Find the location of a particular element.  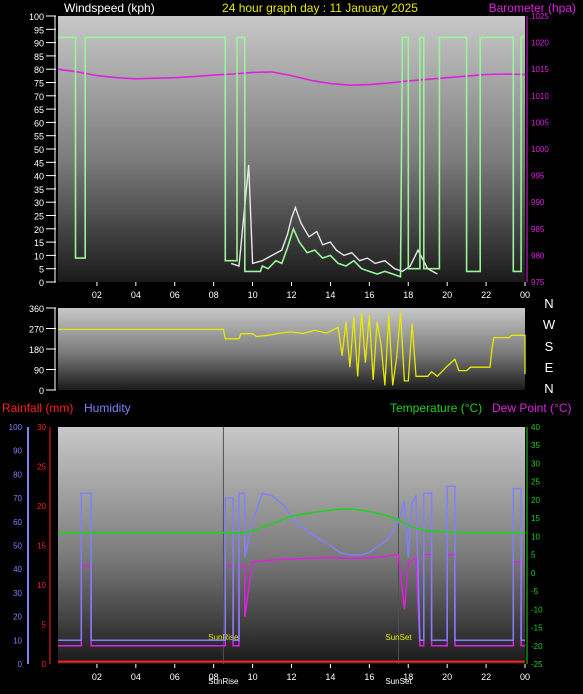

barometer-tick-label: 975 is located at coordinates (538, 282).